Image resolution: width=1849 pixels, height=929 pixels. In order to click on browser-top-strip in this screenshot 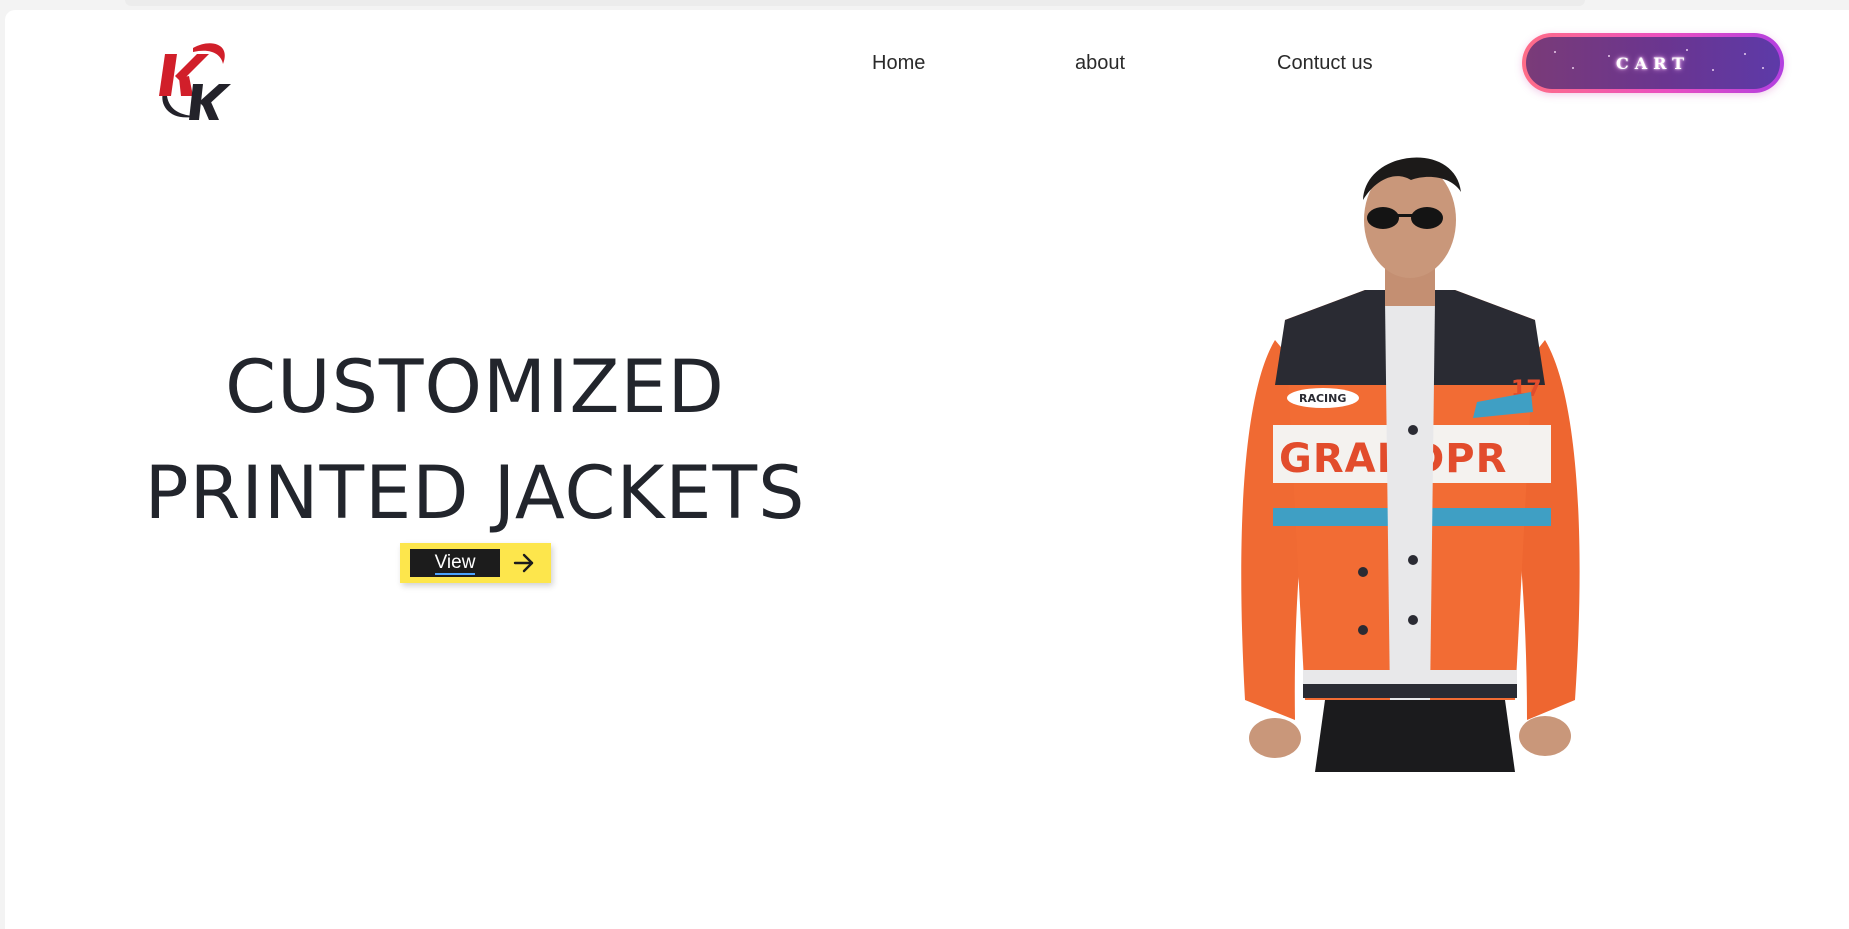, I will do `click(855, 3)`.